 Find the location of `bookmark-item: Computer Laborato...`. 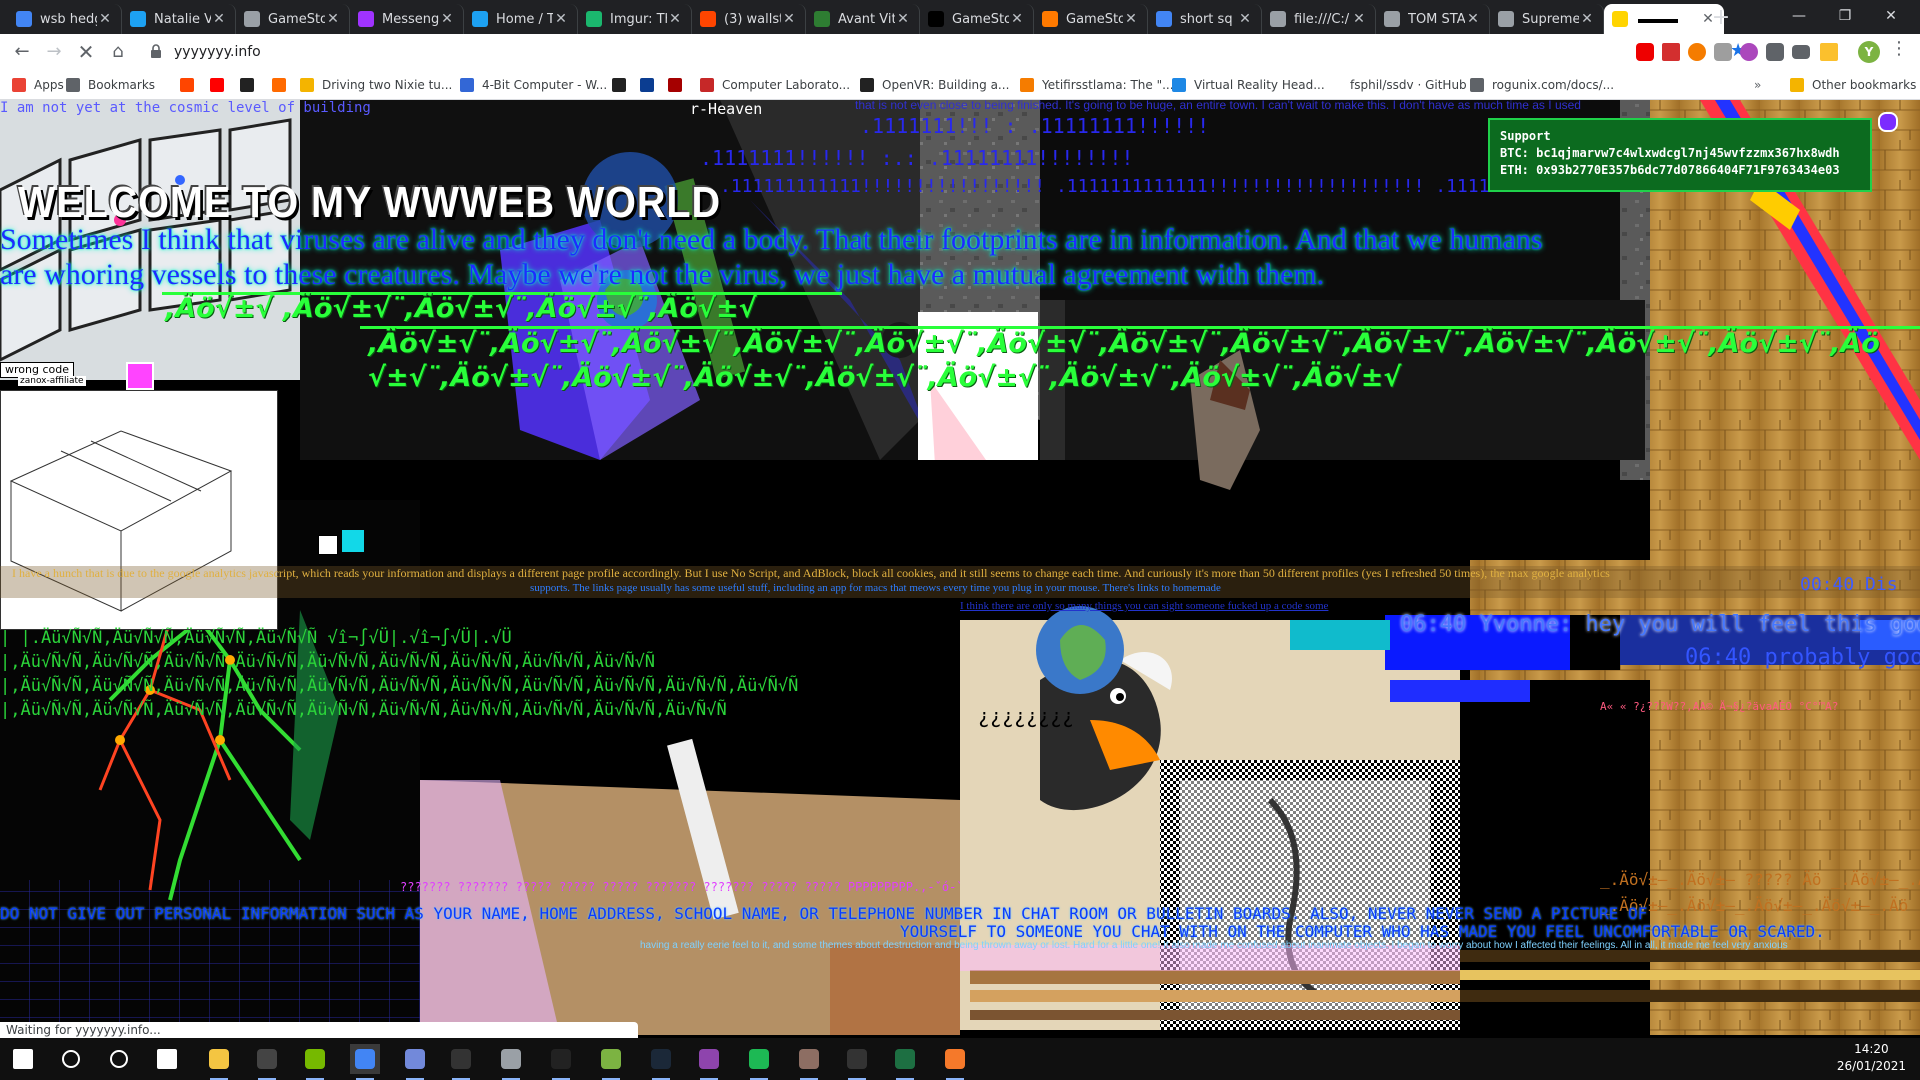

bookmark-item: Computer Laborato... is located at coordinates (775, 85).